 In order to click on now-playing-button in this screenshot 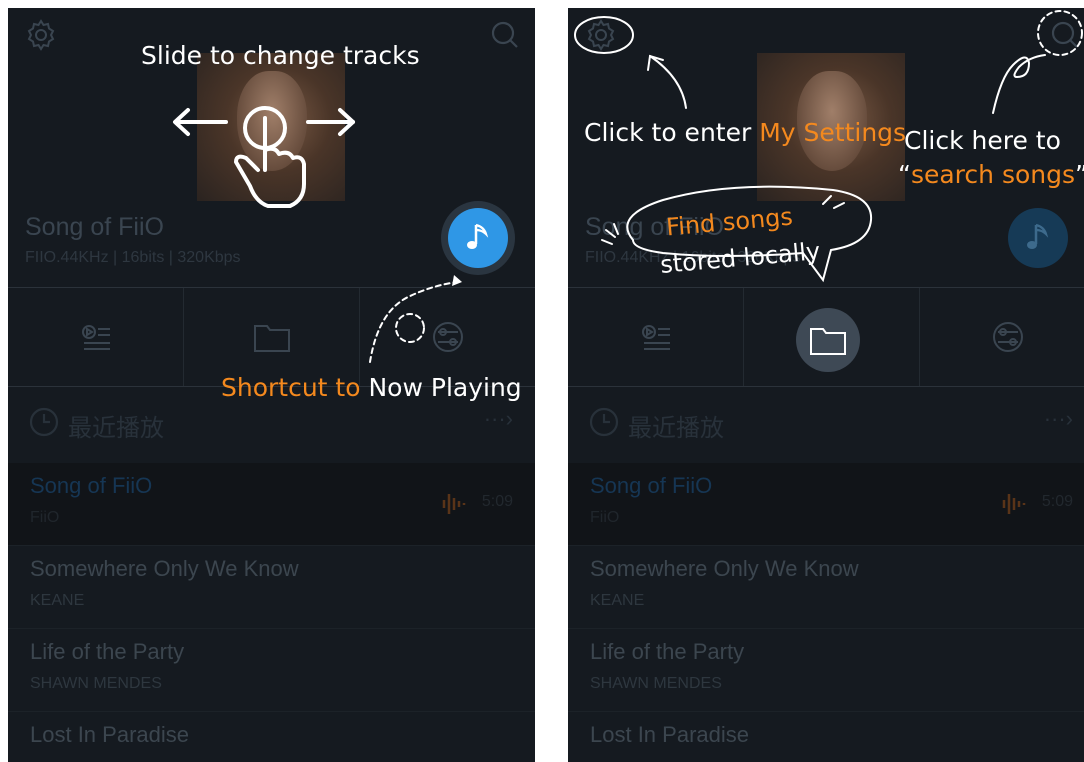, I will do `click(478, 238)`.